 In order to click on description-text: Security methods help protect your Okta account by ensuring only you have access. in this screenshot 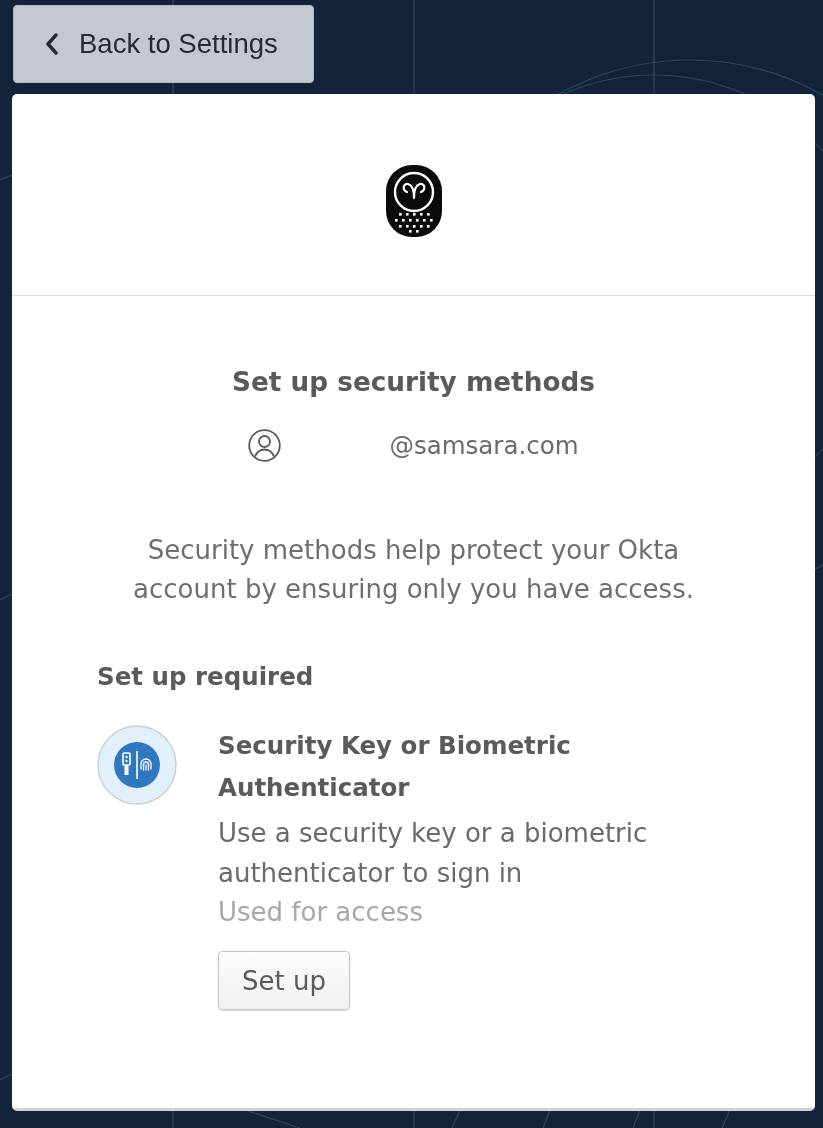, I will do `click(413, 570)`.